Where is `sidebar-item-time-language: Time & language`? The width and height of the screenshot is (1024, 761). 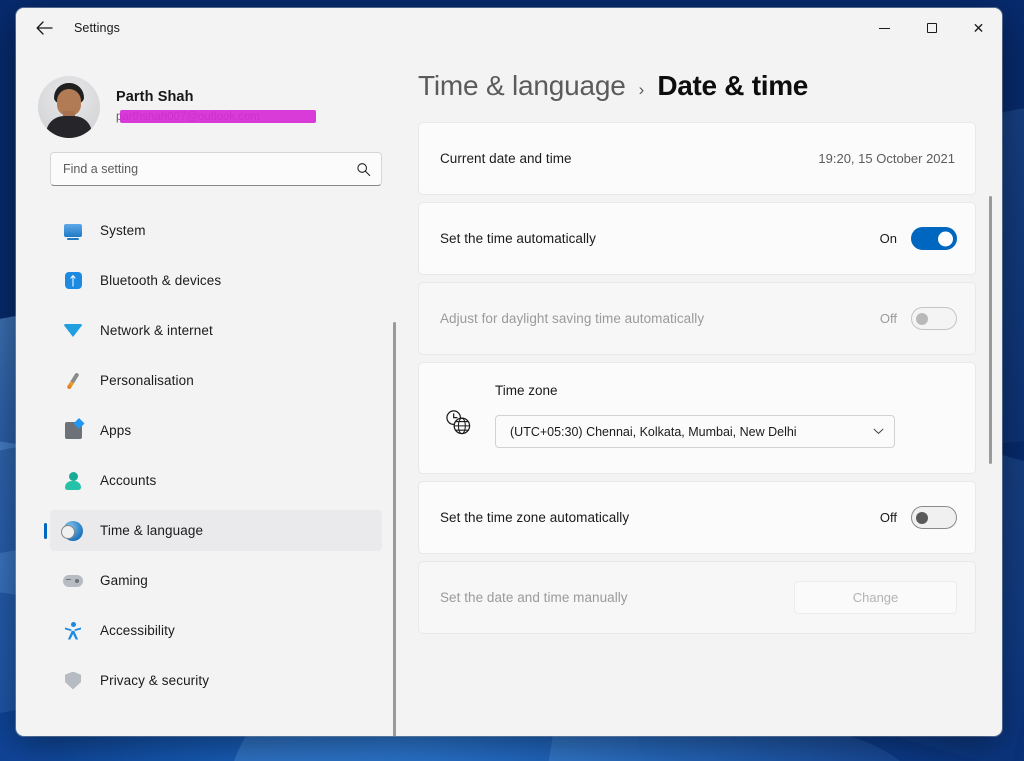 sidebar-item-time-language: Time & language is located at coordinates (216, 530).